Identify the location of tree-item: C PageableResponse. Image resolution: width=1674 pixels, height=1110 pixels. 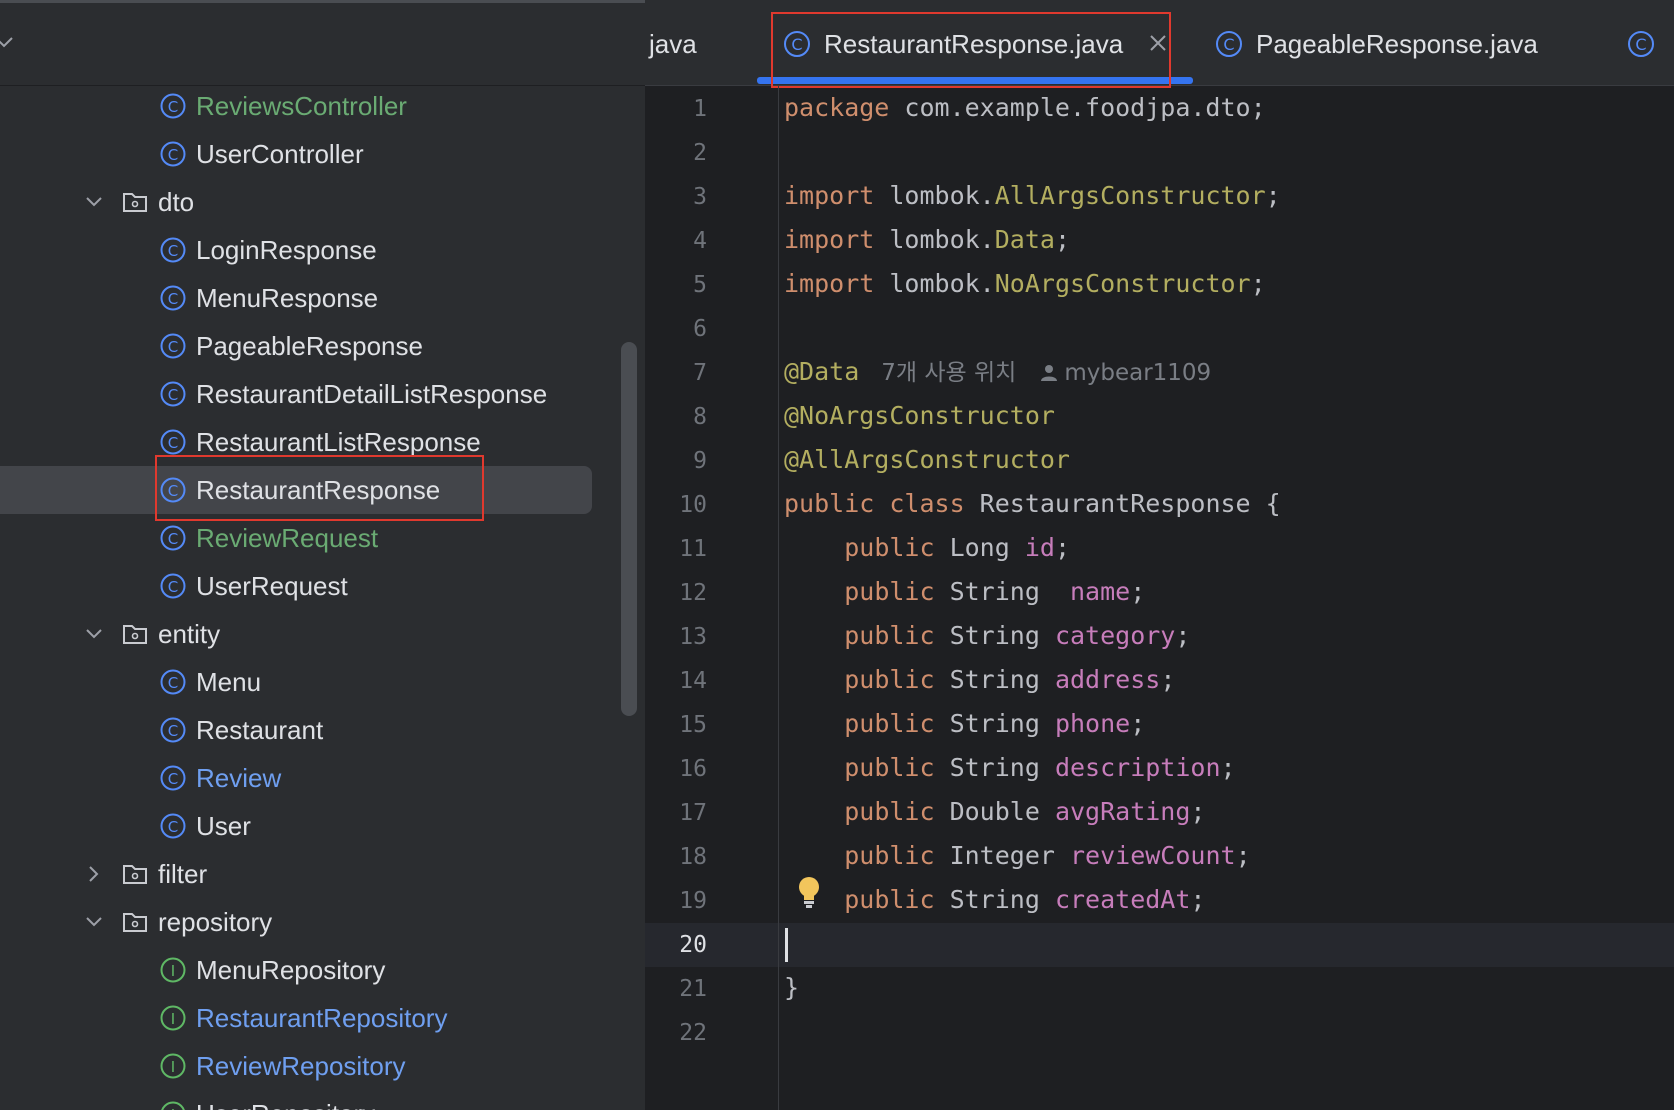
(296, 346).